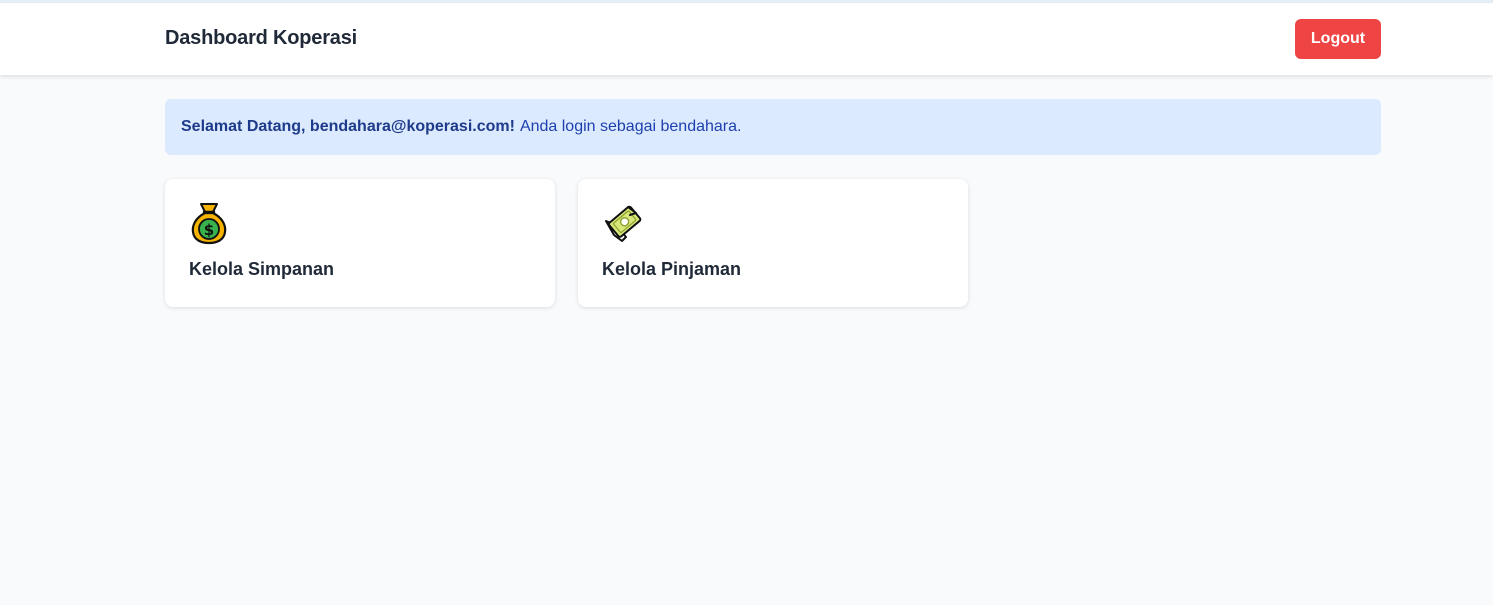 The height and width of the screenshot is (605, 1493). What do you see at coordinates (623, 223) in the screenshot?
I see `money-transfer-icon` at bounding box center [623, 223].